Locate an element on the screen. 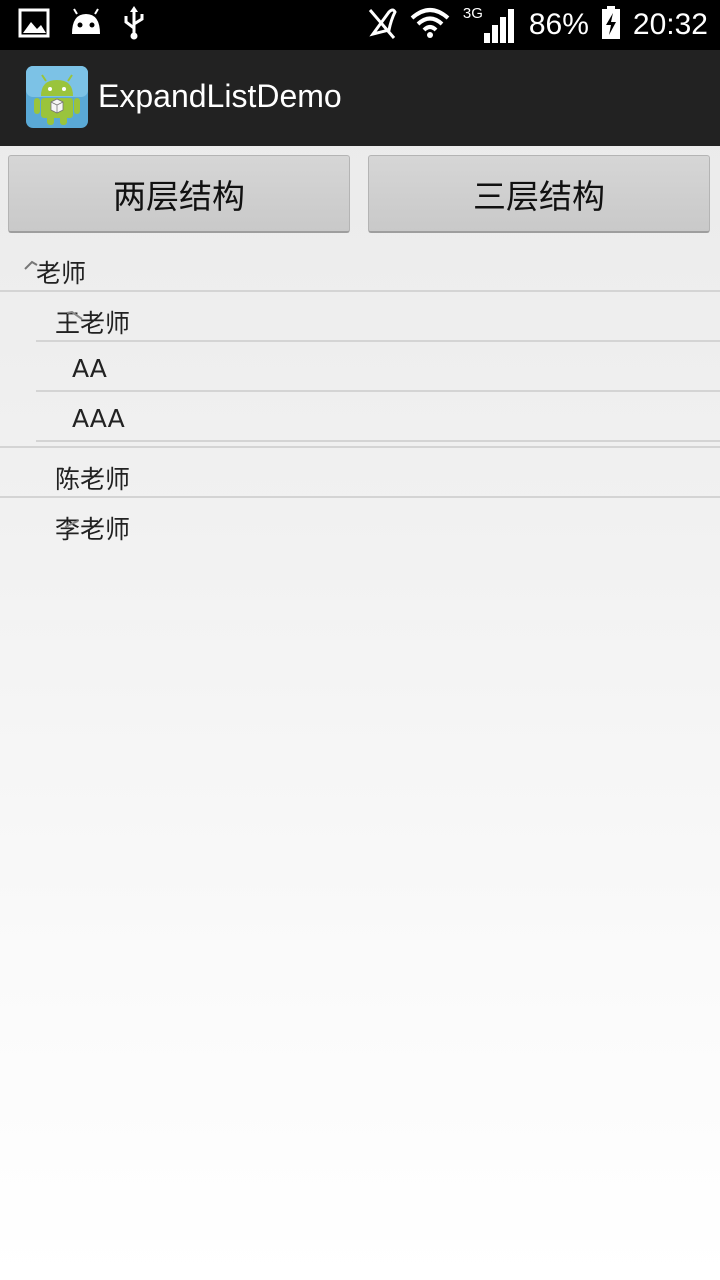 This screenshot has width=720, height=1280. leaf-row-aaa: AAA is located at coordinates (360, 417).